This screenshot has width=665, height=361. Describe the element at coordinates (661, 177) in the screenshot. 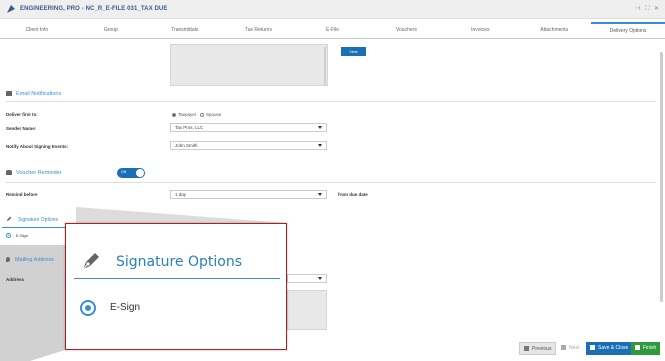

I see `scrollbar` at that location.